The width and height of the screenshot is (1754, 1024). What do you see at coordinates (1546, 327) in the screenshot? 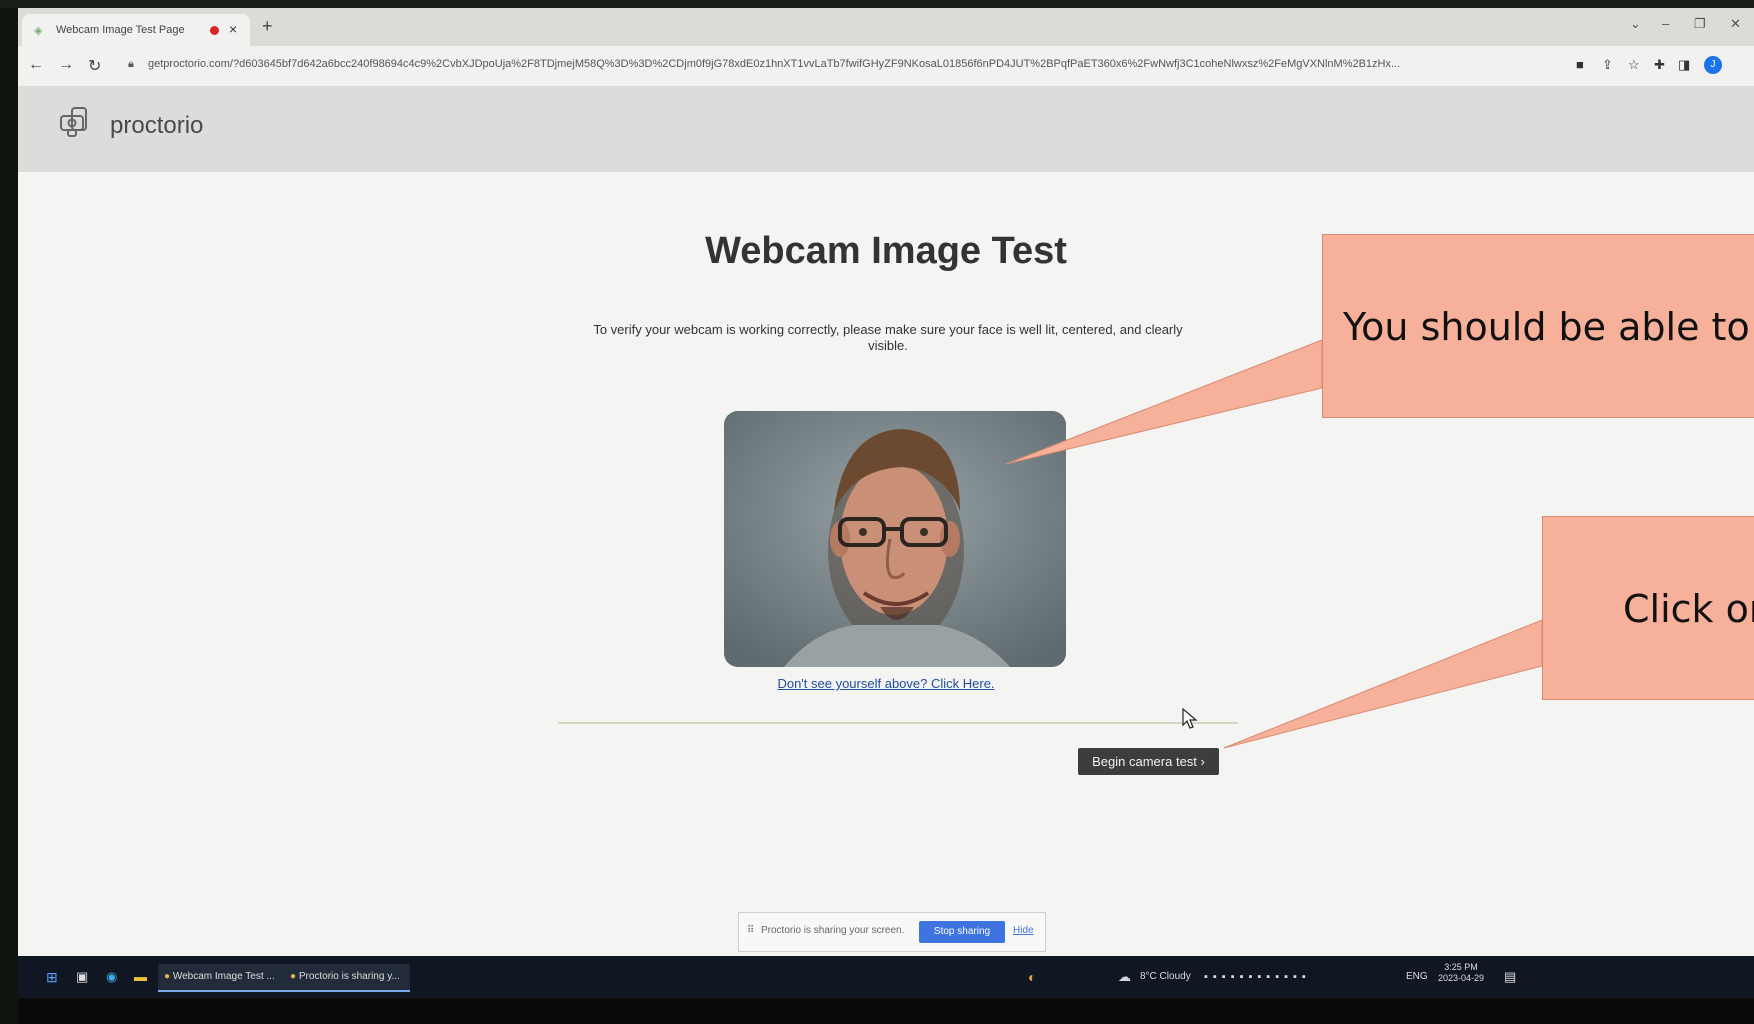
I see `callout-webcam-text: You should be able to` at bounding box center [1546, 327].